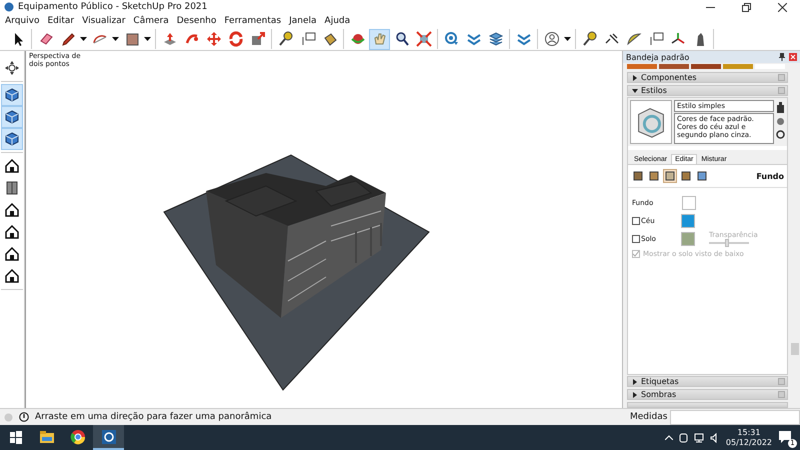  I want to click on stack-icon, so click(496, 39).